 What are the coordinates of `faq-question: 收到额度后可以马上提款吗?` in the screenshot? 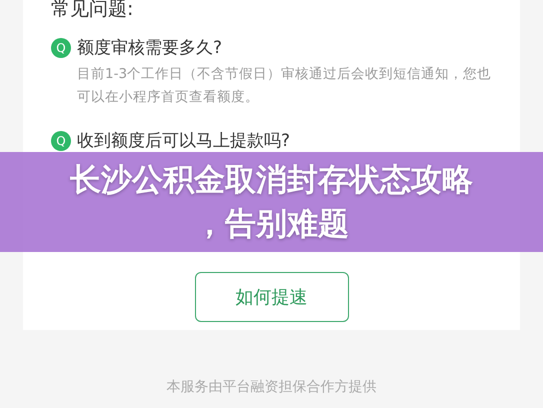 It's located at (183, 141).